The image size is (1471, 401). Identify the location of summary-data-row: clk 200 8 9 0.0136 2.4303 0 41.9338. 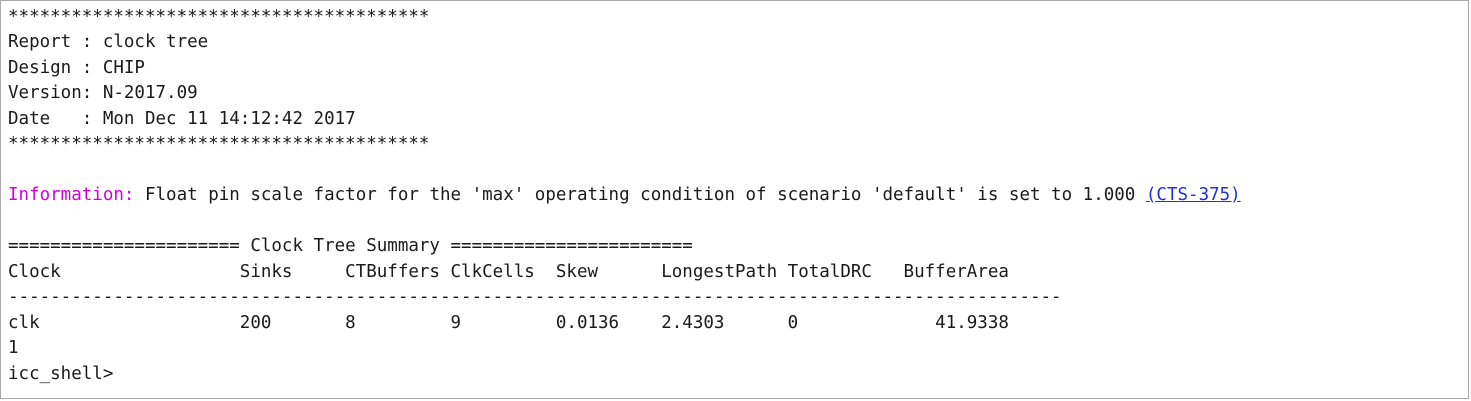
(508, 323).